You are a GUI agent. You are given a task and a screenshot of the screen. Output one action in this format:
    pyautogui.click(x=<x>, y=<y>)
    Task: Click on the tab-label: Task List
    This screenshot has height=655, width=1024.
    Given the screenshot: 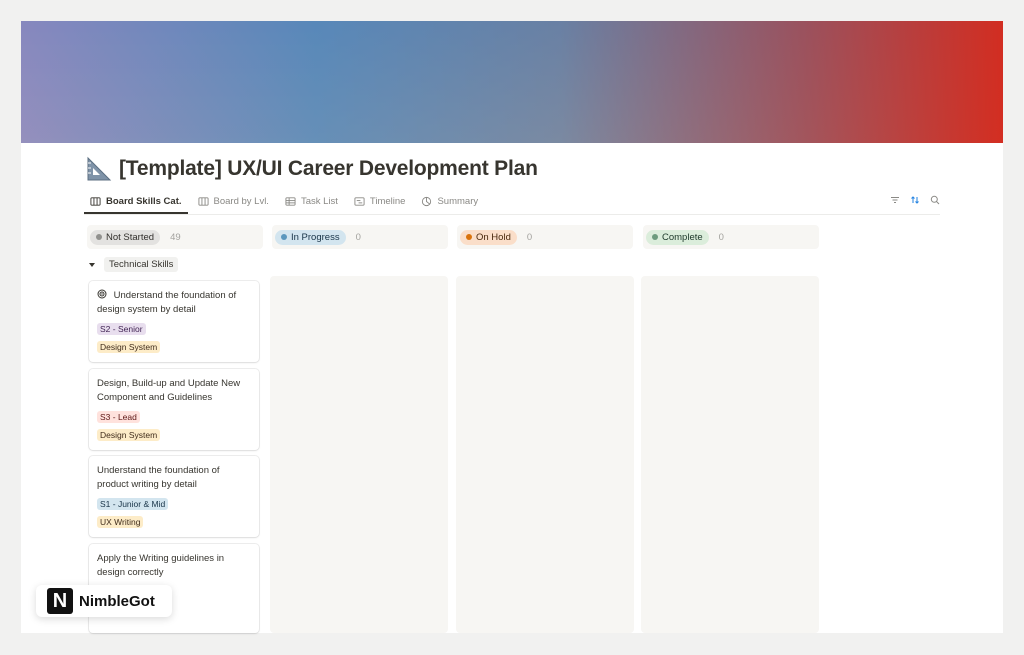 What is the action you would take?
    pyautogui.click(x=319, y=201)
    